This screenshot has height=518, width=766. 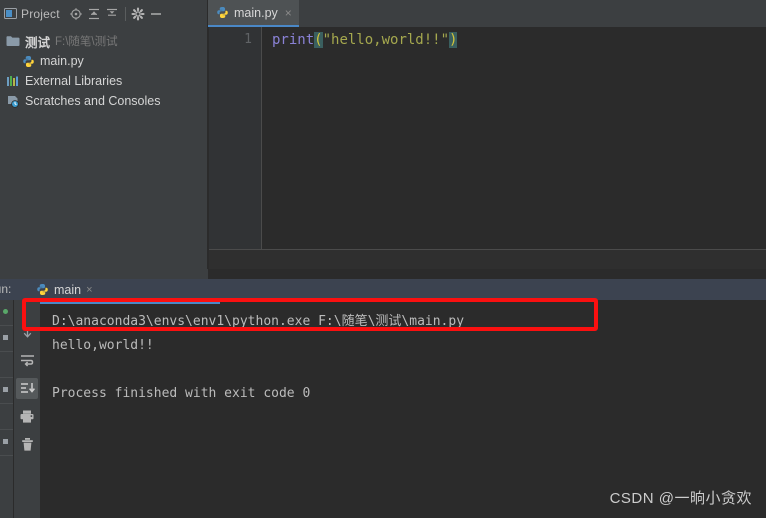 I want to click on project-window-icon, so click(x=10, y=13).